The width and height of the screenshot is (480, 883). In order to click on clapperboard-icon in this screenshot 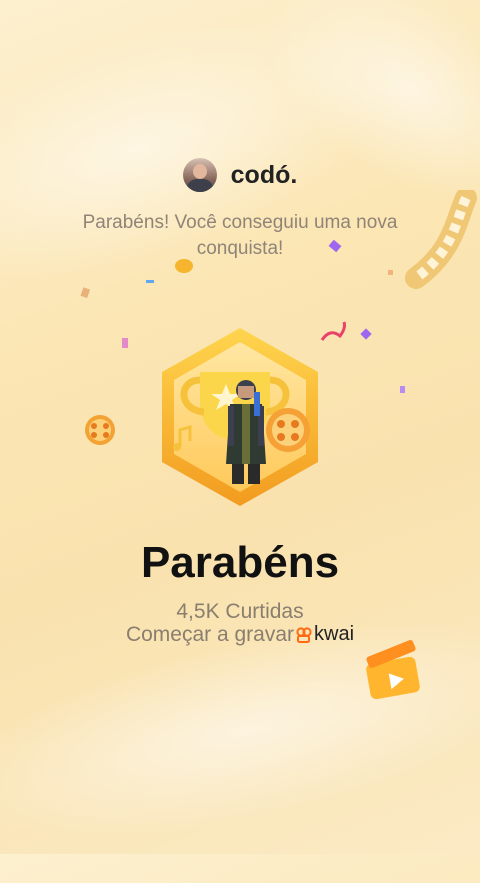, I will do `click(393, 670)`.